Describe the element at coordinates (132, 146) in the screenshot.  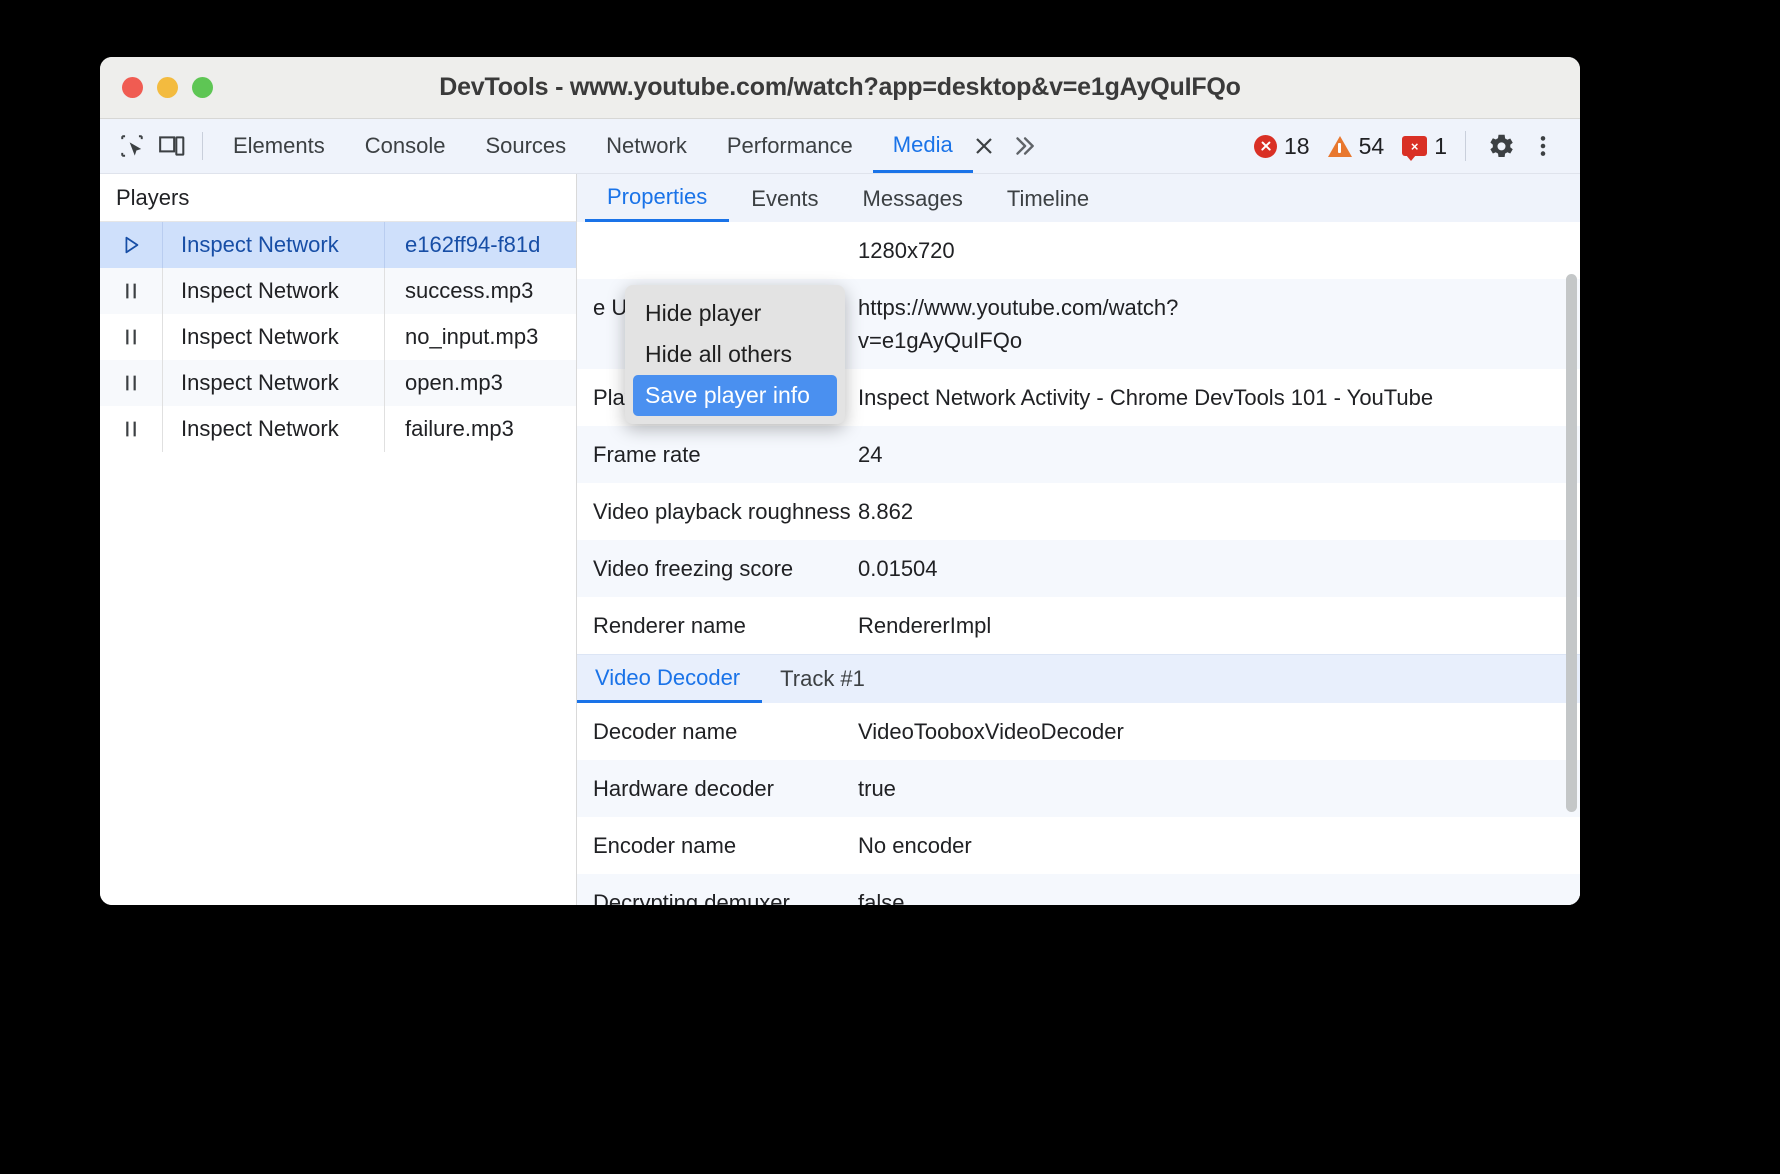
I see `inspect-element-icon` at that location.